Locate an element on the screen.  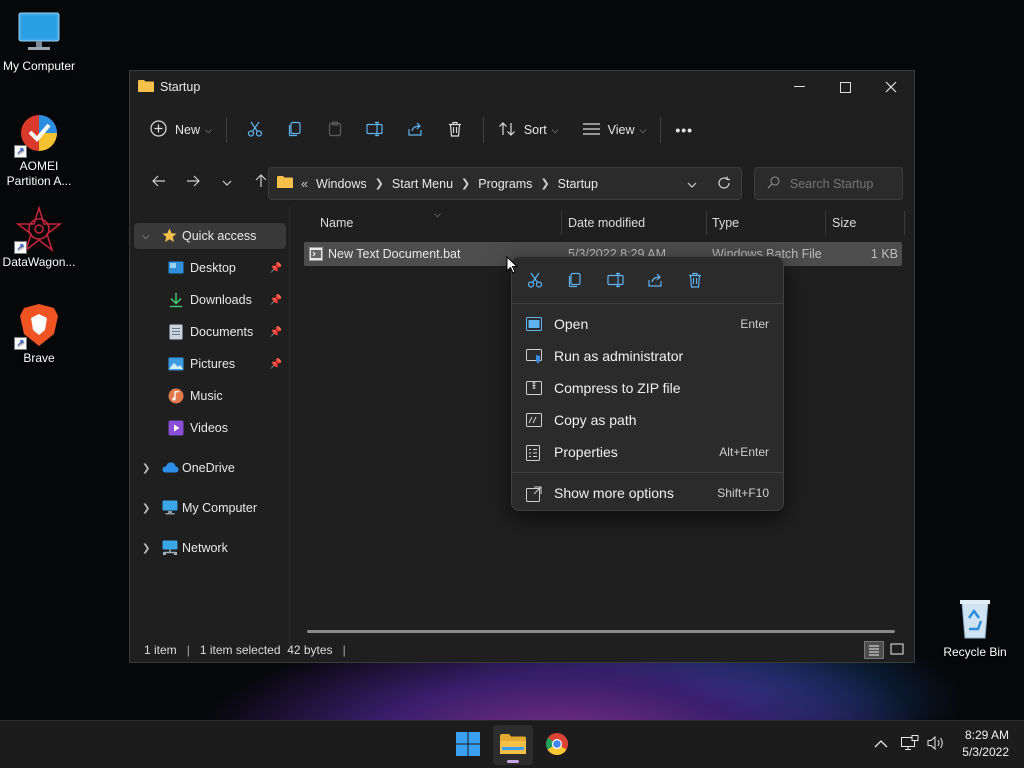
copy-button is located at coordinates (295, 130).